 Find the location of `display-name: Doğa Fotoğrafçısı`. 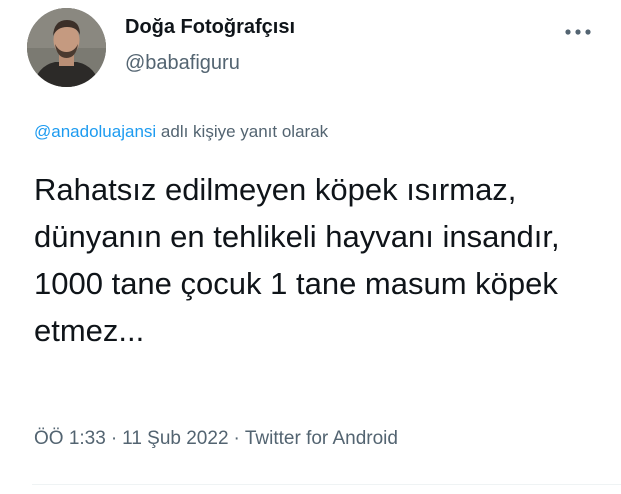

display-name: Doğa Fotoğrafçısı is located at coordinates (210, 27).